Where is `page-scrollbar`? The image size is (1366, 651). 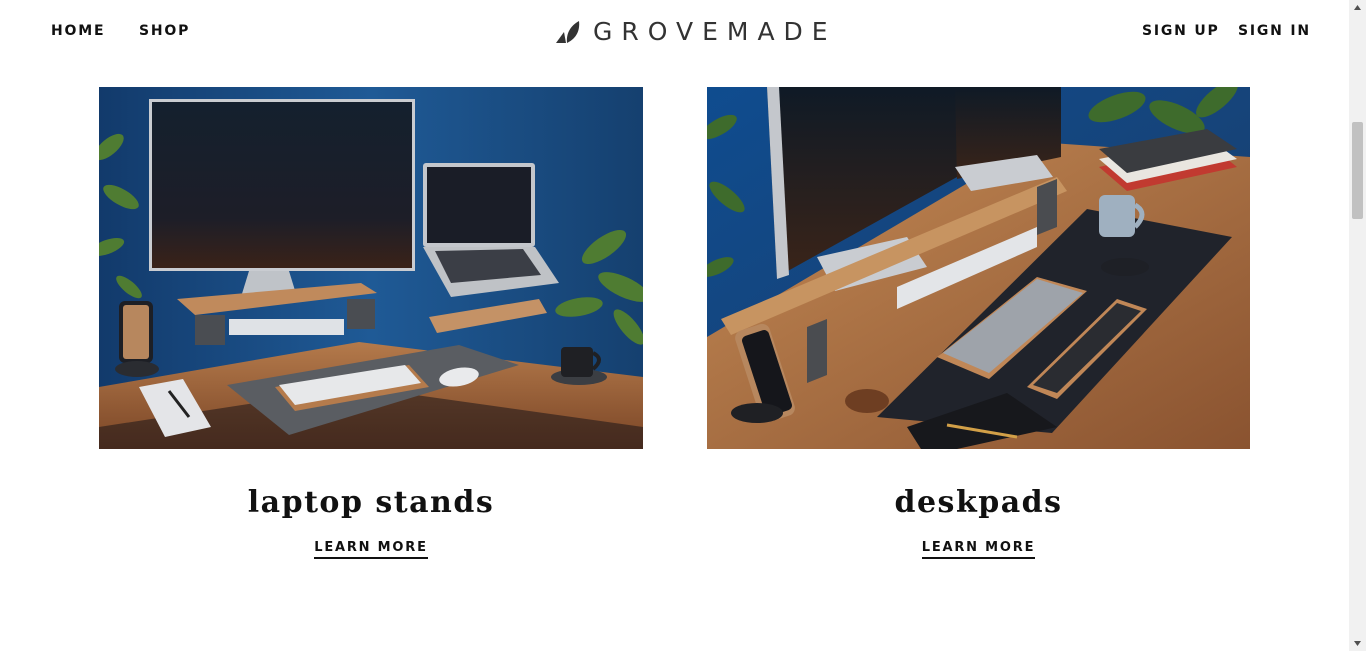 page-scrollbar is located at coordinates (1357, 325).